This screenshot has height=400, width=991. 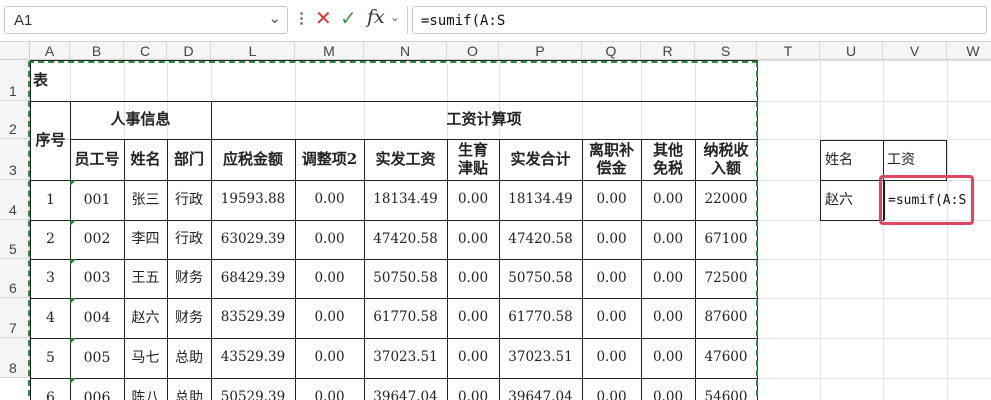 What do you see at coordinates (146, 20) in the screenshot?
I see `name-box: A1 ⌄` at bounding box center [146, 20].